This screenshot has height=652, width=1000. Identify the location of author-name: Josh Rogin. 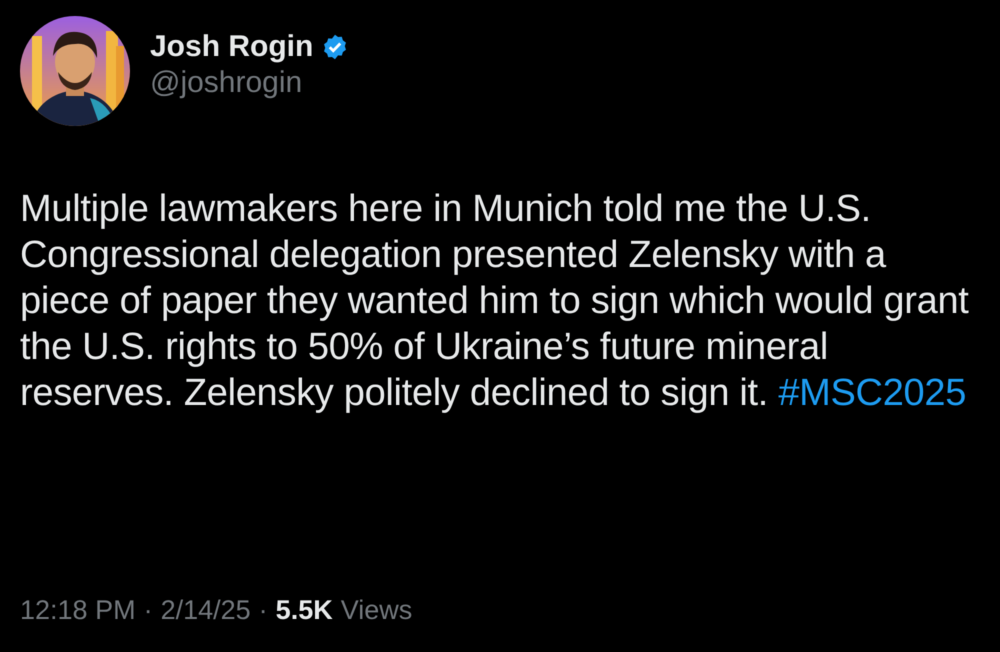
(232, 47).